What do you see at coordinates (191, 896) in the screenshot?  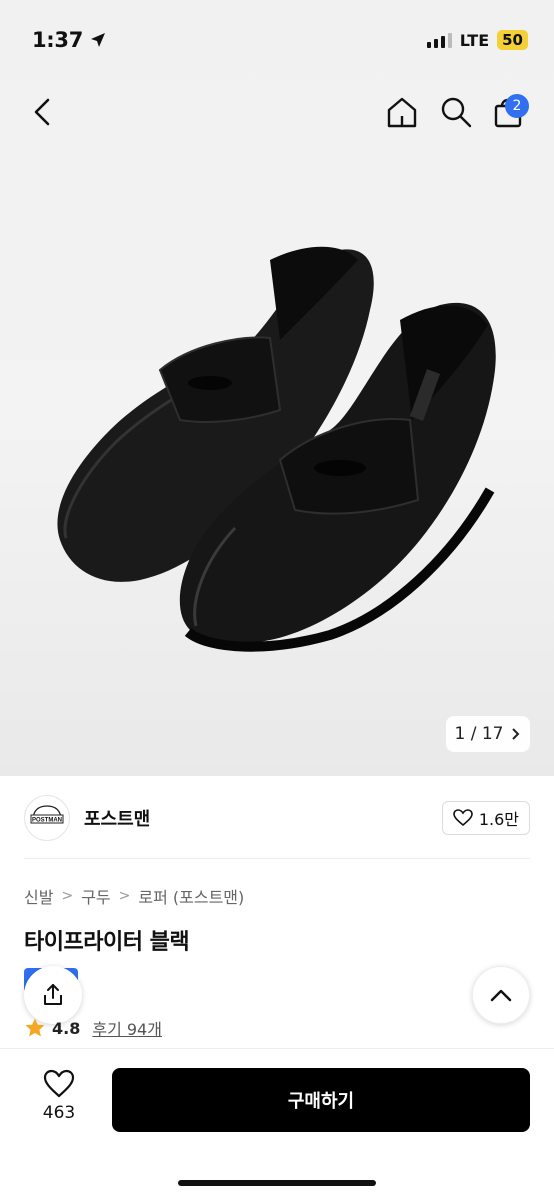 I see `breadcrumb-item: 로퍼 (포스트맨)` at bounding box center [191, 896].